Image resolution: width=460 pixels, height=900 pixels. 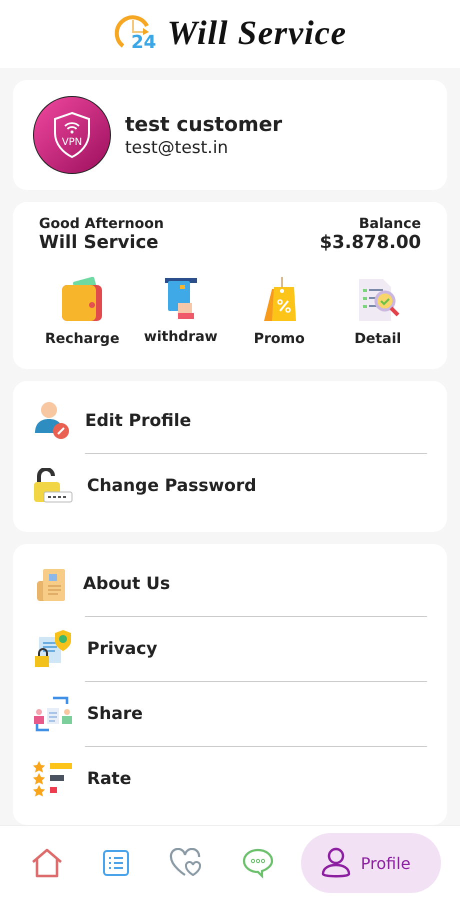 What do you see at coordinates (176, 148) in the screenshot?
I see `customer-email: test@test.in` at bounding box center [176, 148].